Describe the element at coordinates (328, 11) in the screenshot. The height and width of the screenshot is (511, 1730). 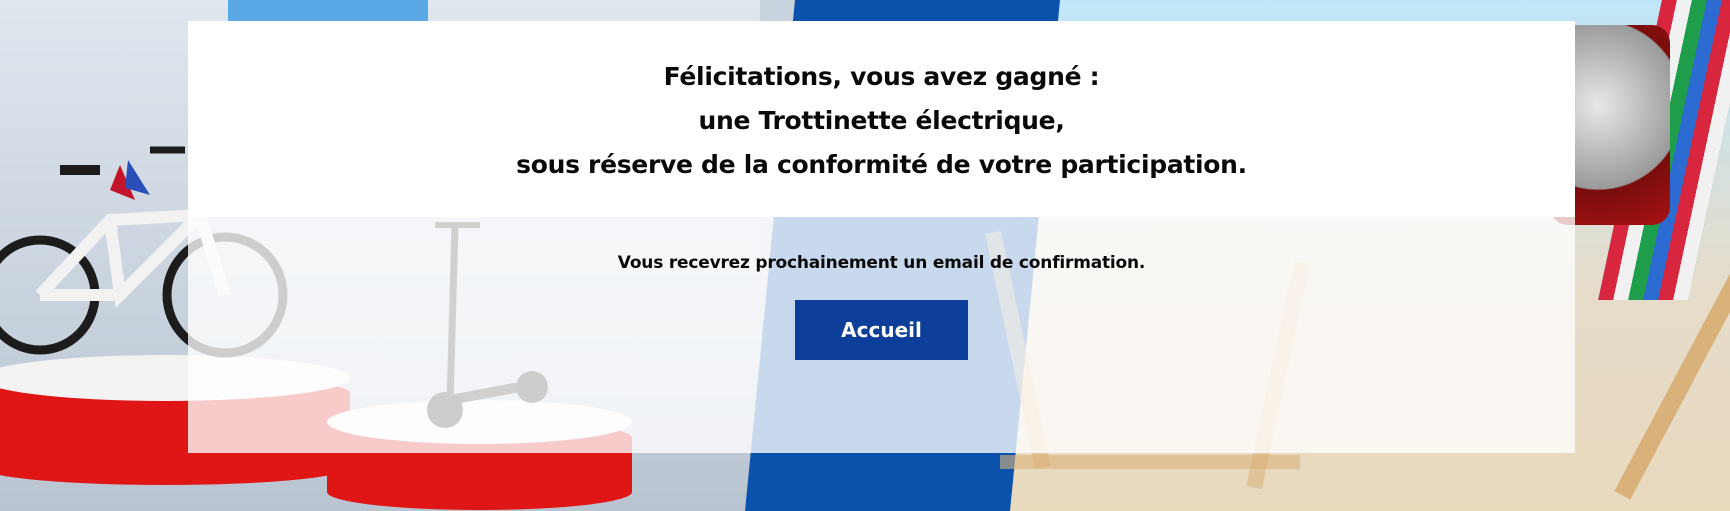
I see `background-sky-patch` at that location.